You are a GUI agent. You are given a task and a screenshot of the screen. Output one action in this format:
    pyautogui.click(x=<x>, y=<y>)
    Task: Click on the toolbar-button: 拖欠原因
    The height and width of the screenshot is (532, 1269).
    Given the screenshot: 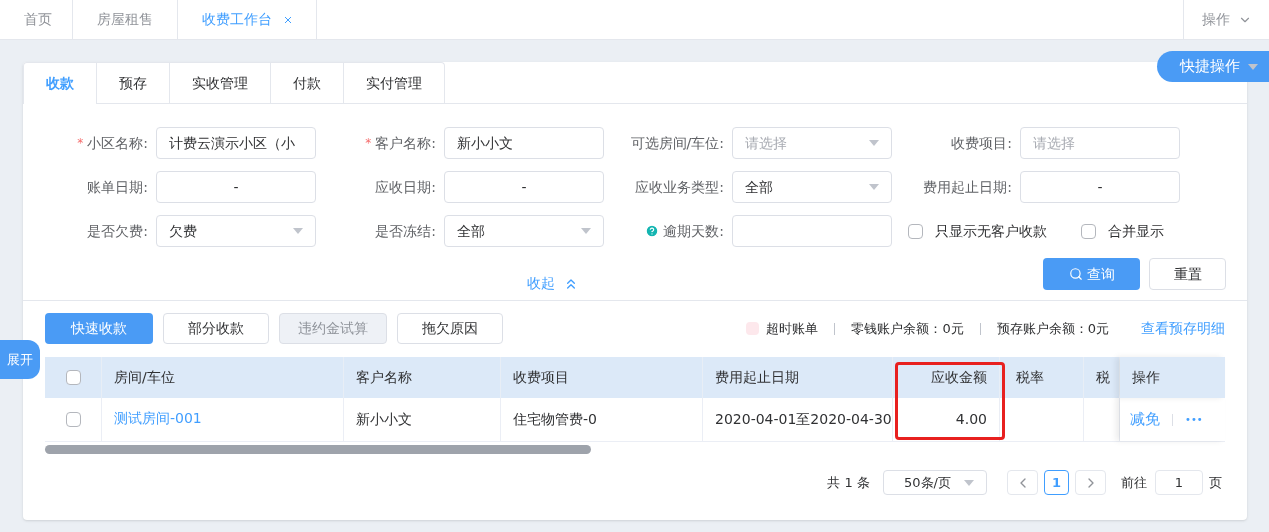 What is the action you would take?
    pyautogui.click(x=450, y=328)
    